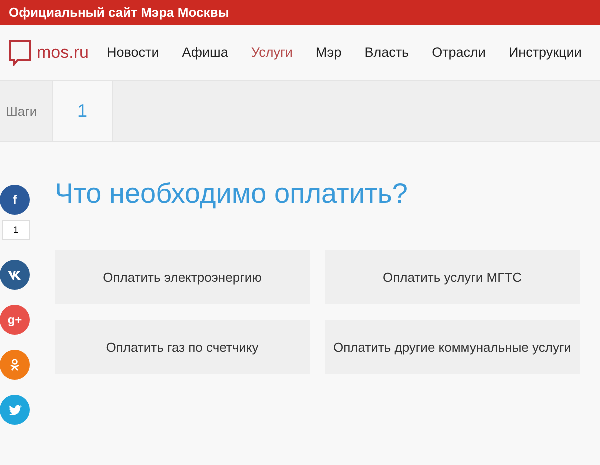 The width and height of the screenshot is (600, 465). I want to click on bird-icon, so click(15, 410).